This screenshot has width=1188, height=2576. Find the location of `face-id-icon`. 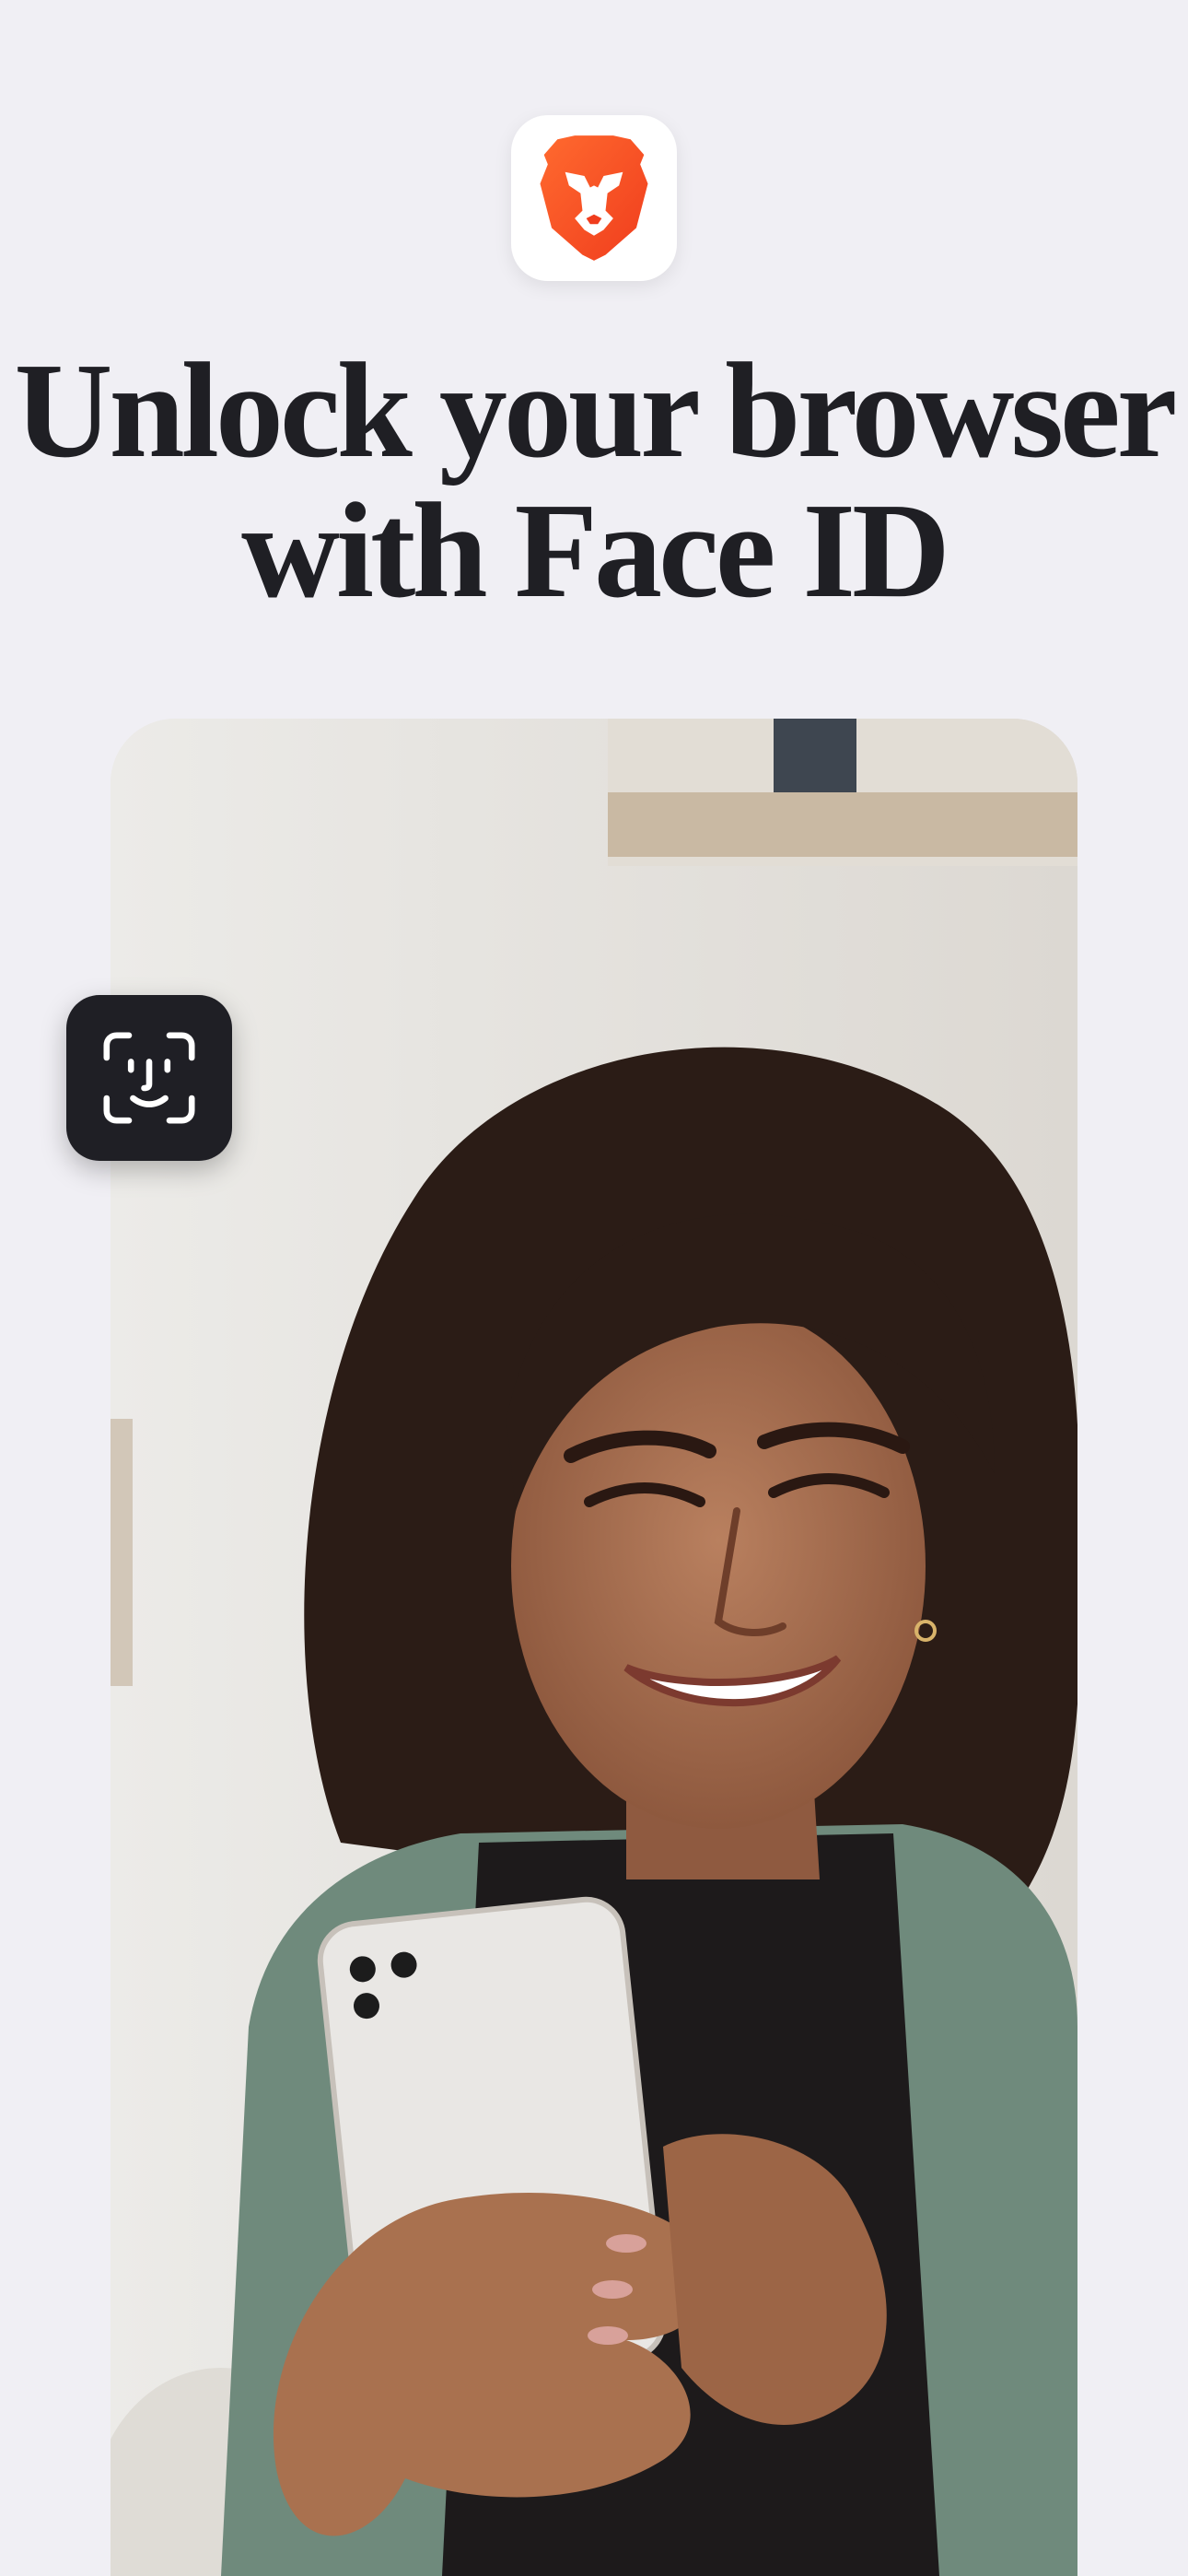

face-id-icon is located at coordinates (149, 1078).